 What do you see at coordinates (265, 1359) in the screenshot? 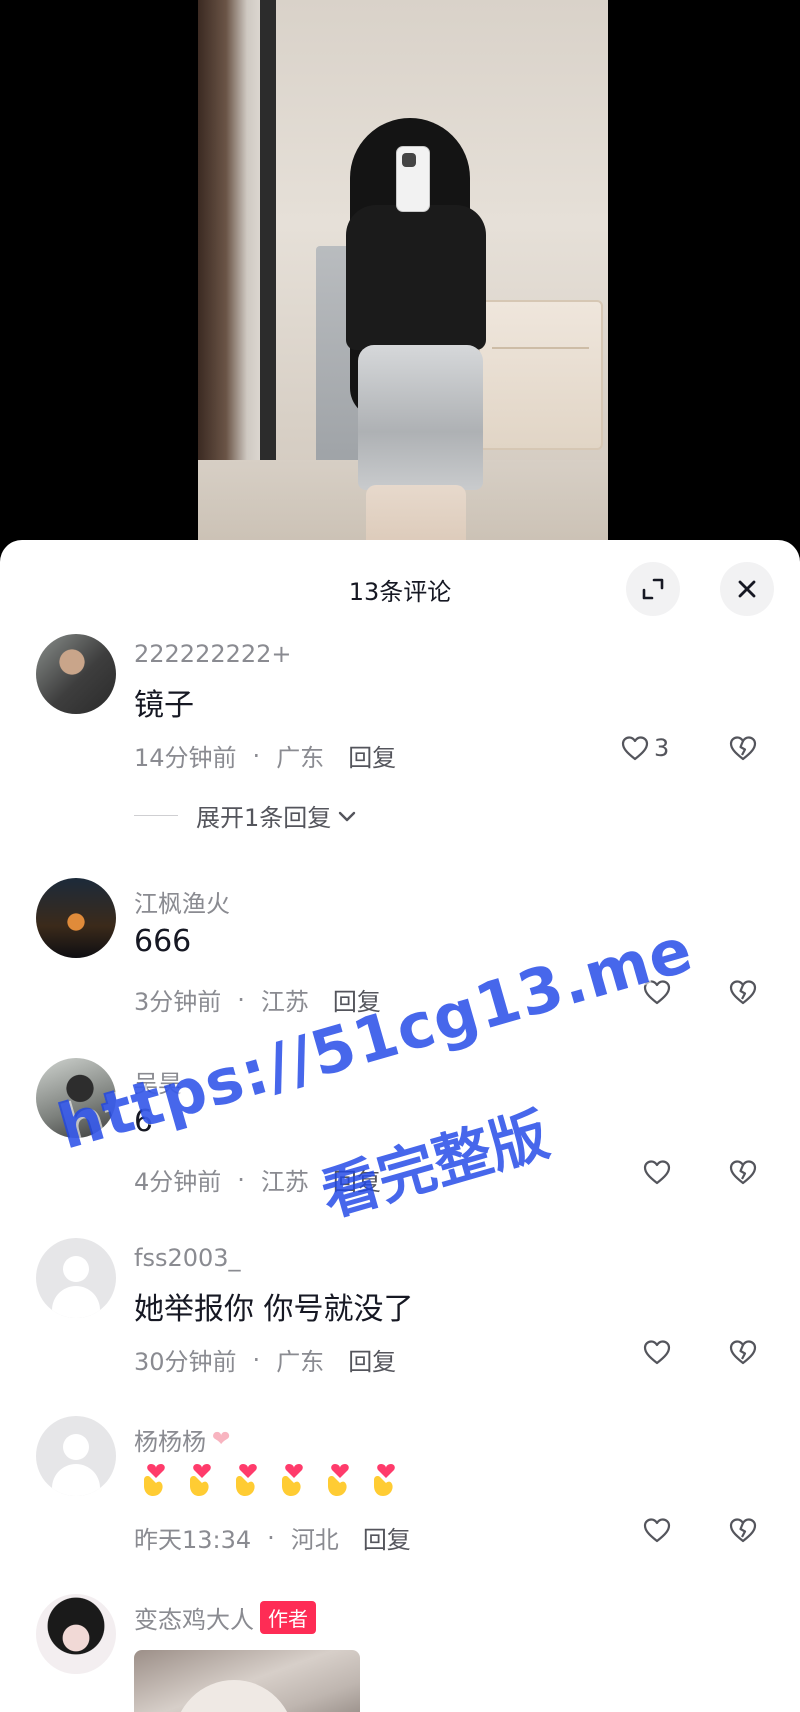
I see `comment-meta: 30分钟前 · 广东 回复` at bounding box center [265, 1359].